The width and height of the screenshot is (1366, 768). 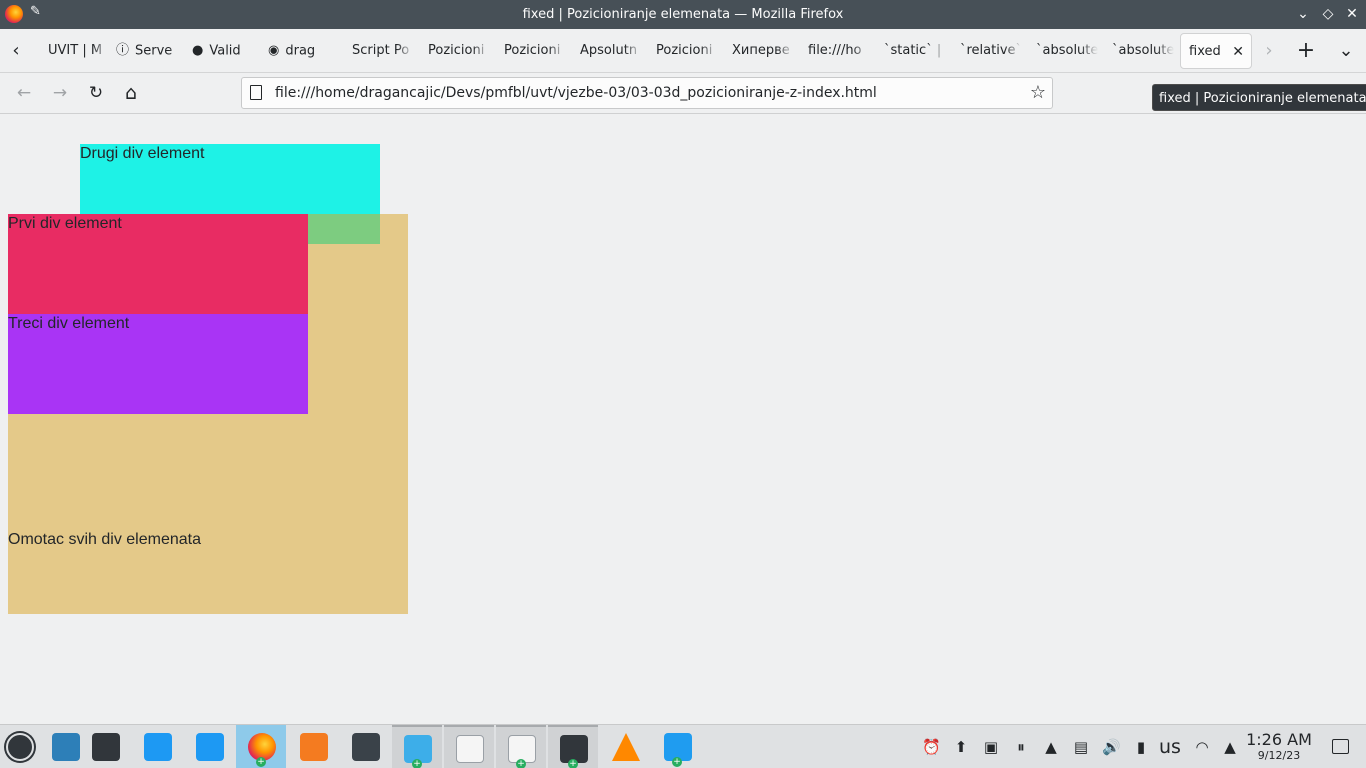 I want to click on usb-icon: ▮, so click(x=1141, y=747).